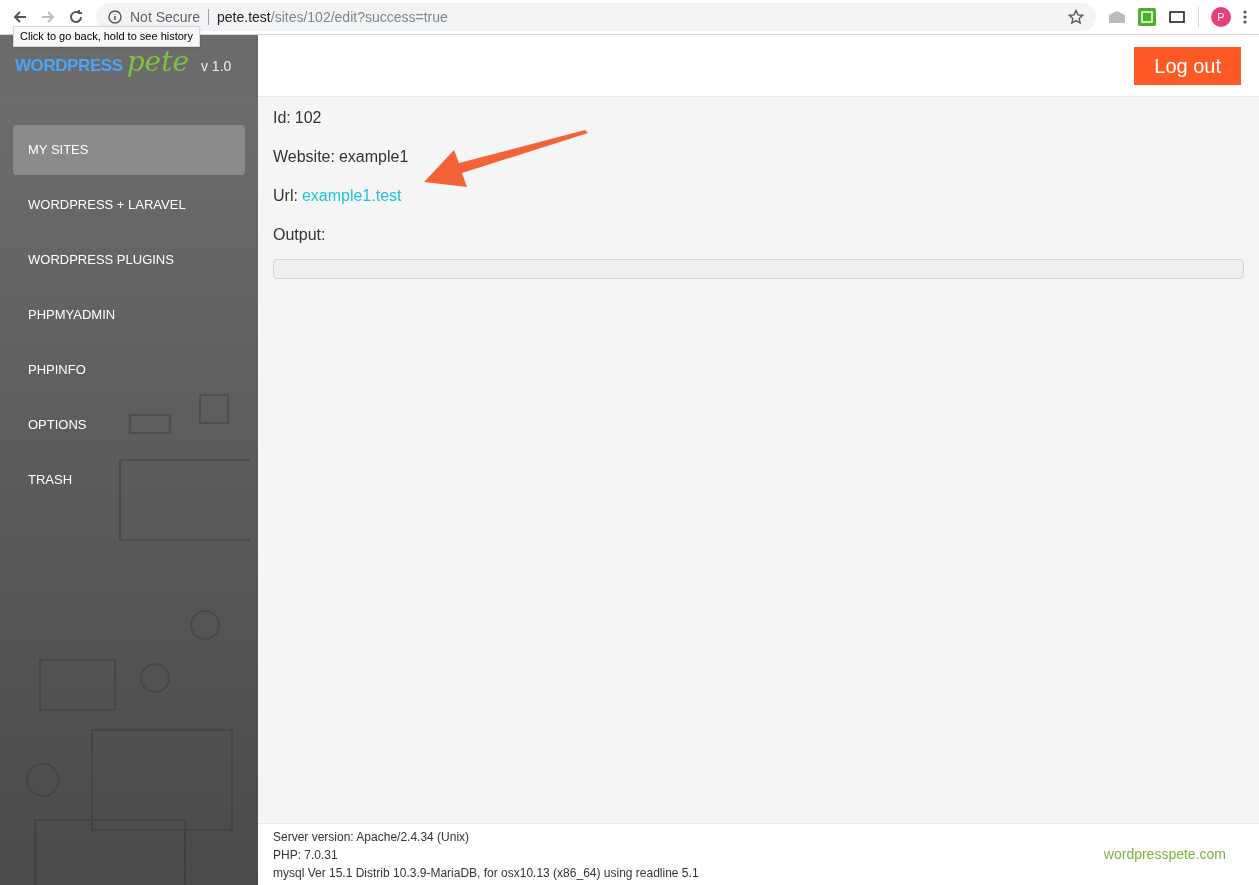 Image resolution: width=1259 pixels, height=885 pixels. I want to click on field-value: 102, so click(308, 117).